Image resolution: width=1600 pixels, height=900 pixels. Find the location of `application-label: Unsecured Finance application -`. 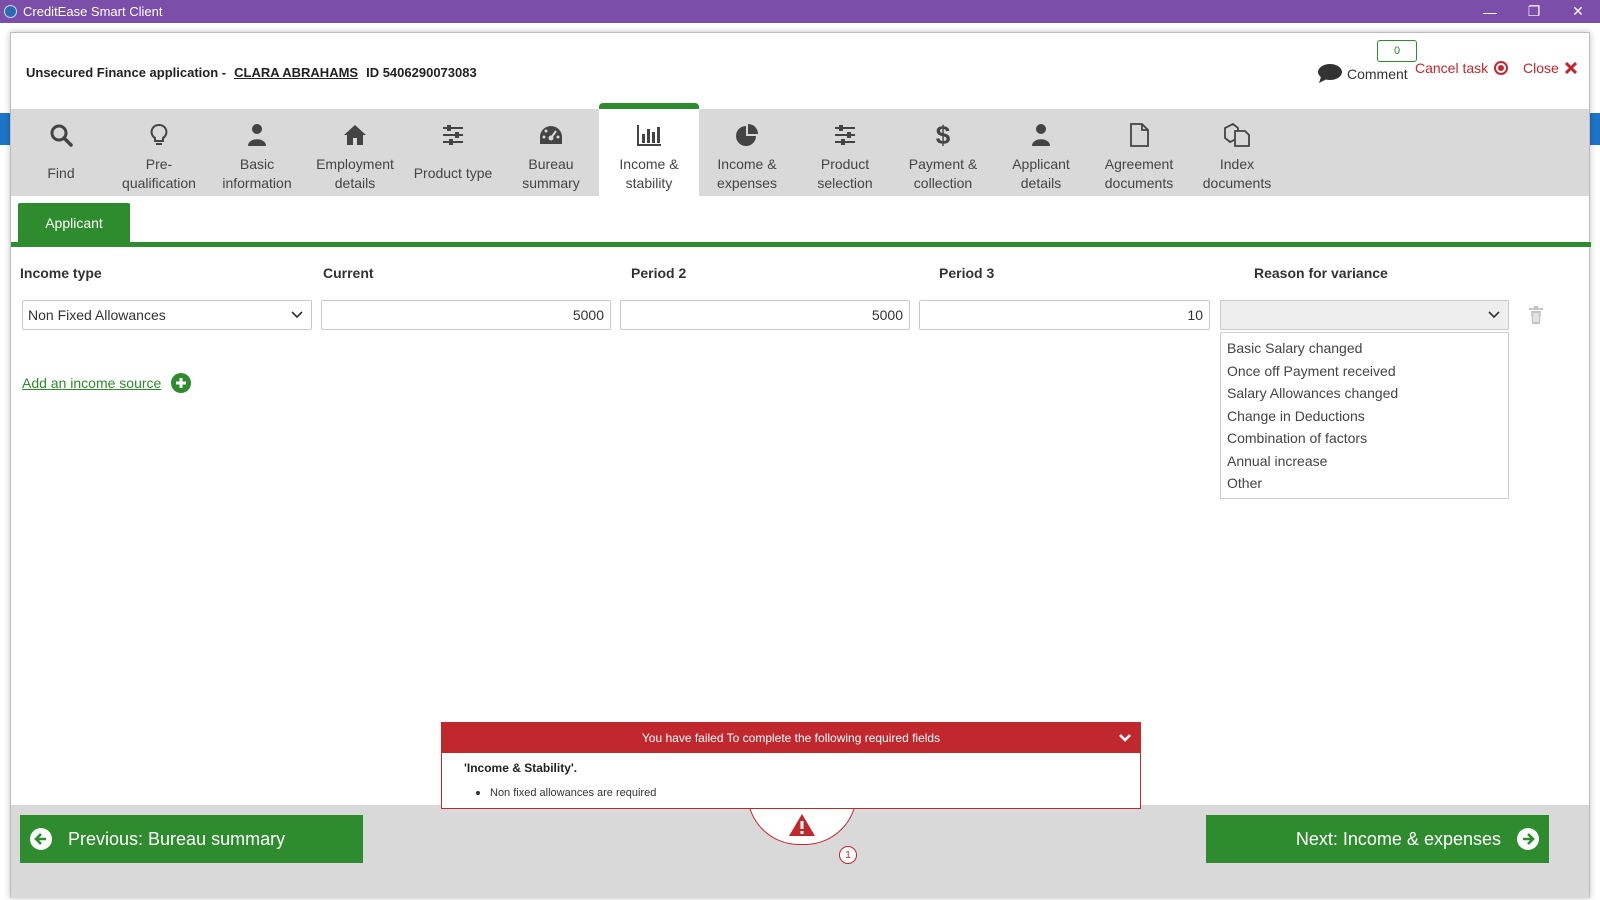

application-label: Unsecured Finance application - is located at coordinates (126, 72).